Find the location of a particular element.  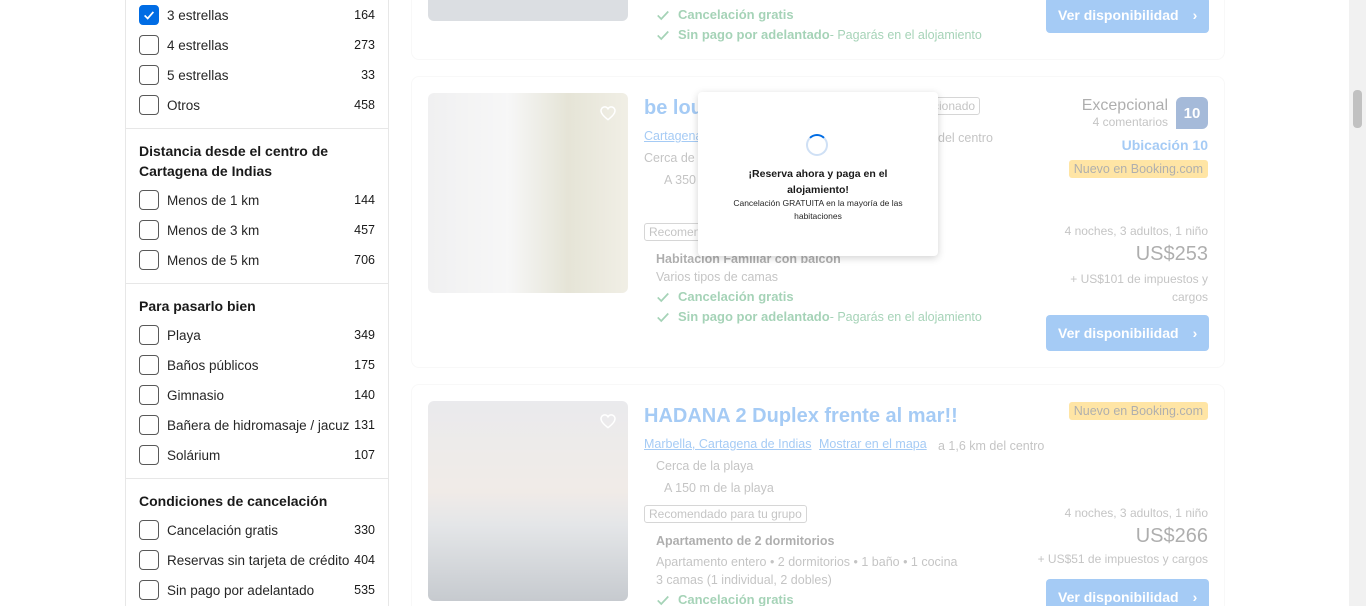

vertical-scrollbar is located at coordinates (1357, 303).